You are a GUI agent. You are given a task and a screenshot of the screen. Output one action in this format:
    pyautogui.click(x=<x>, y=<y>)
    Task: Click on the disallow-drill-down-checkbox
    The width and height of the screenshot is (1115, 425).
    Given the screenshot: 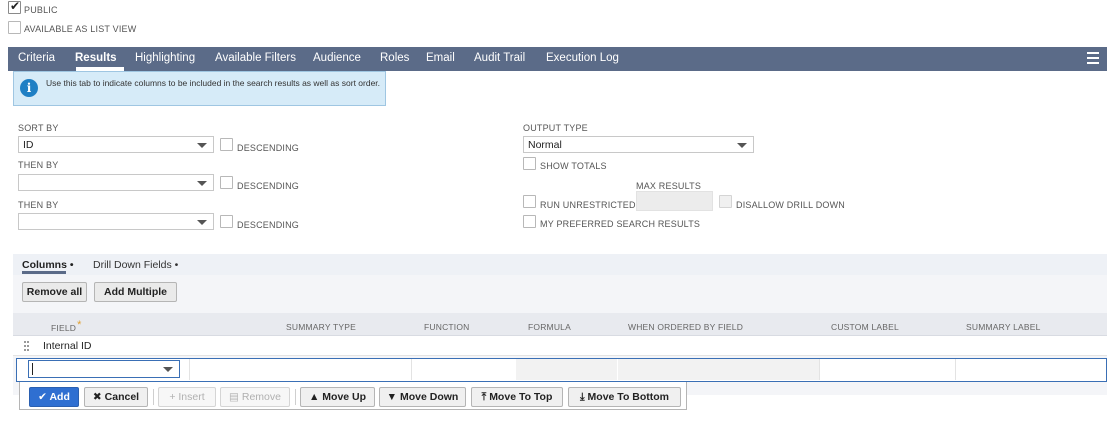 What is the action you would take?
    pyautogui.click(x=725, y=201)
    